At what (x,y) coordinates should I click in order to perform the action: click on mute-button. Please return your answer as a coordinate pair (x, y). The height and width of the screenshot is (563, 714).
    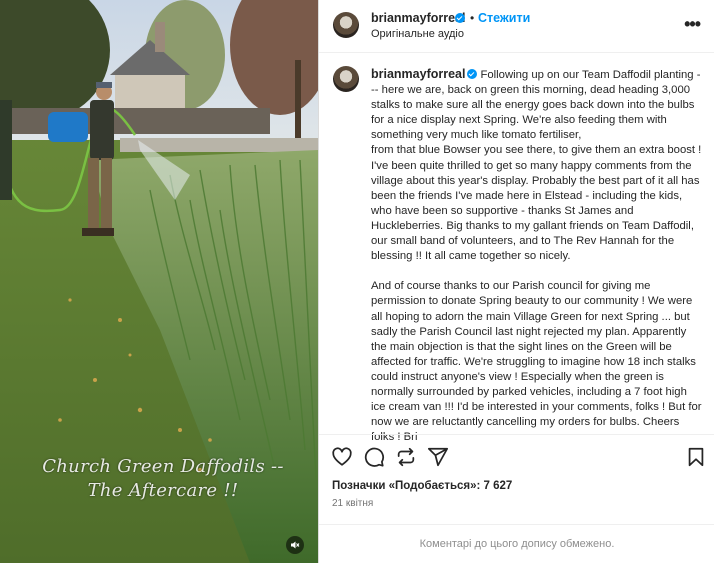
    Looking at the image, I should click on (295, 545).